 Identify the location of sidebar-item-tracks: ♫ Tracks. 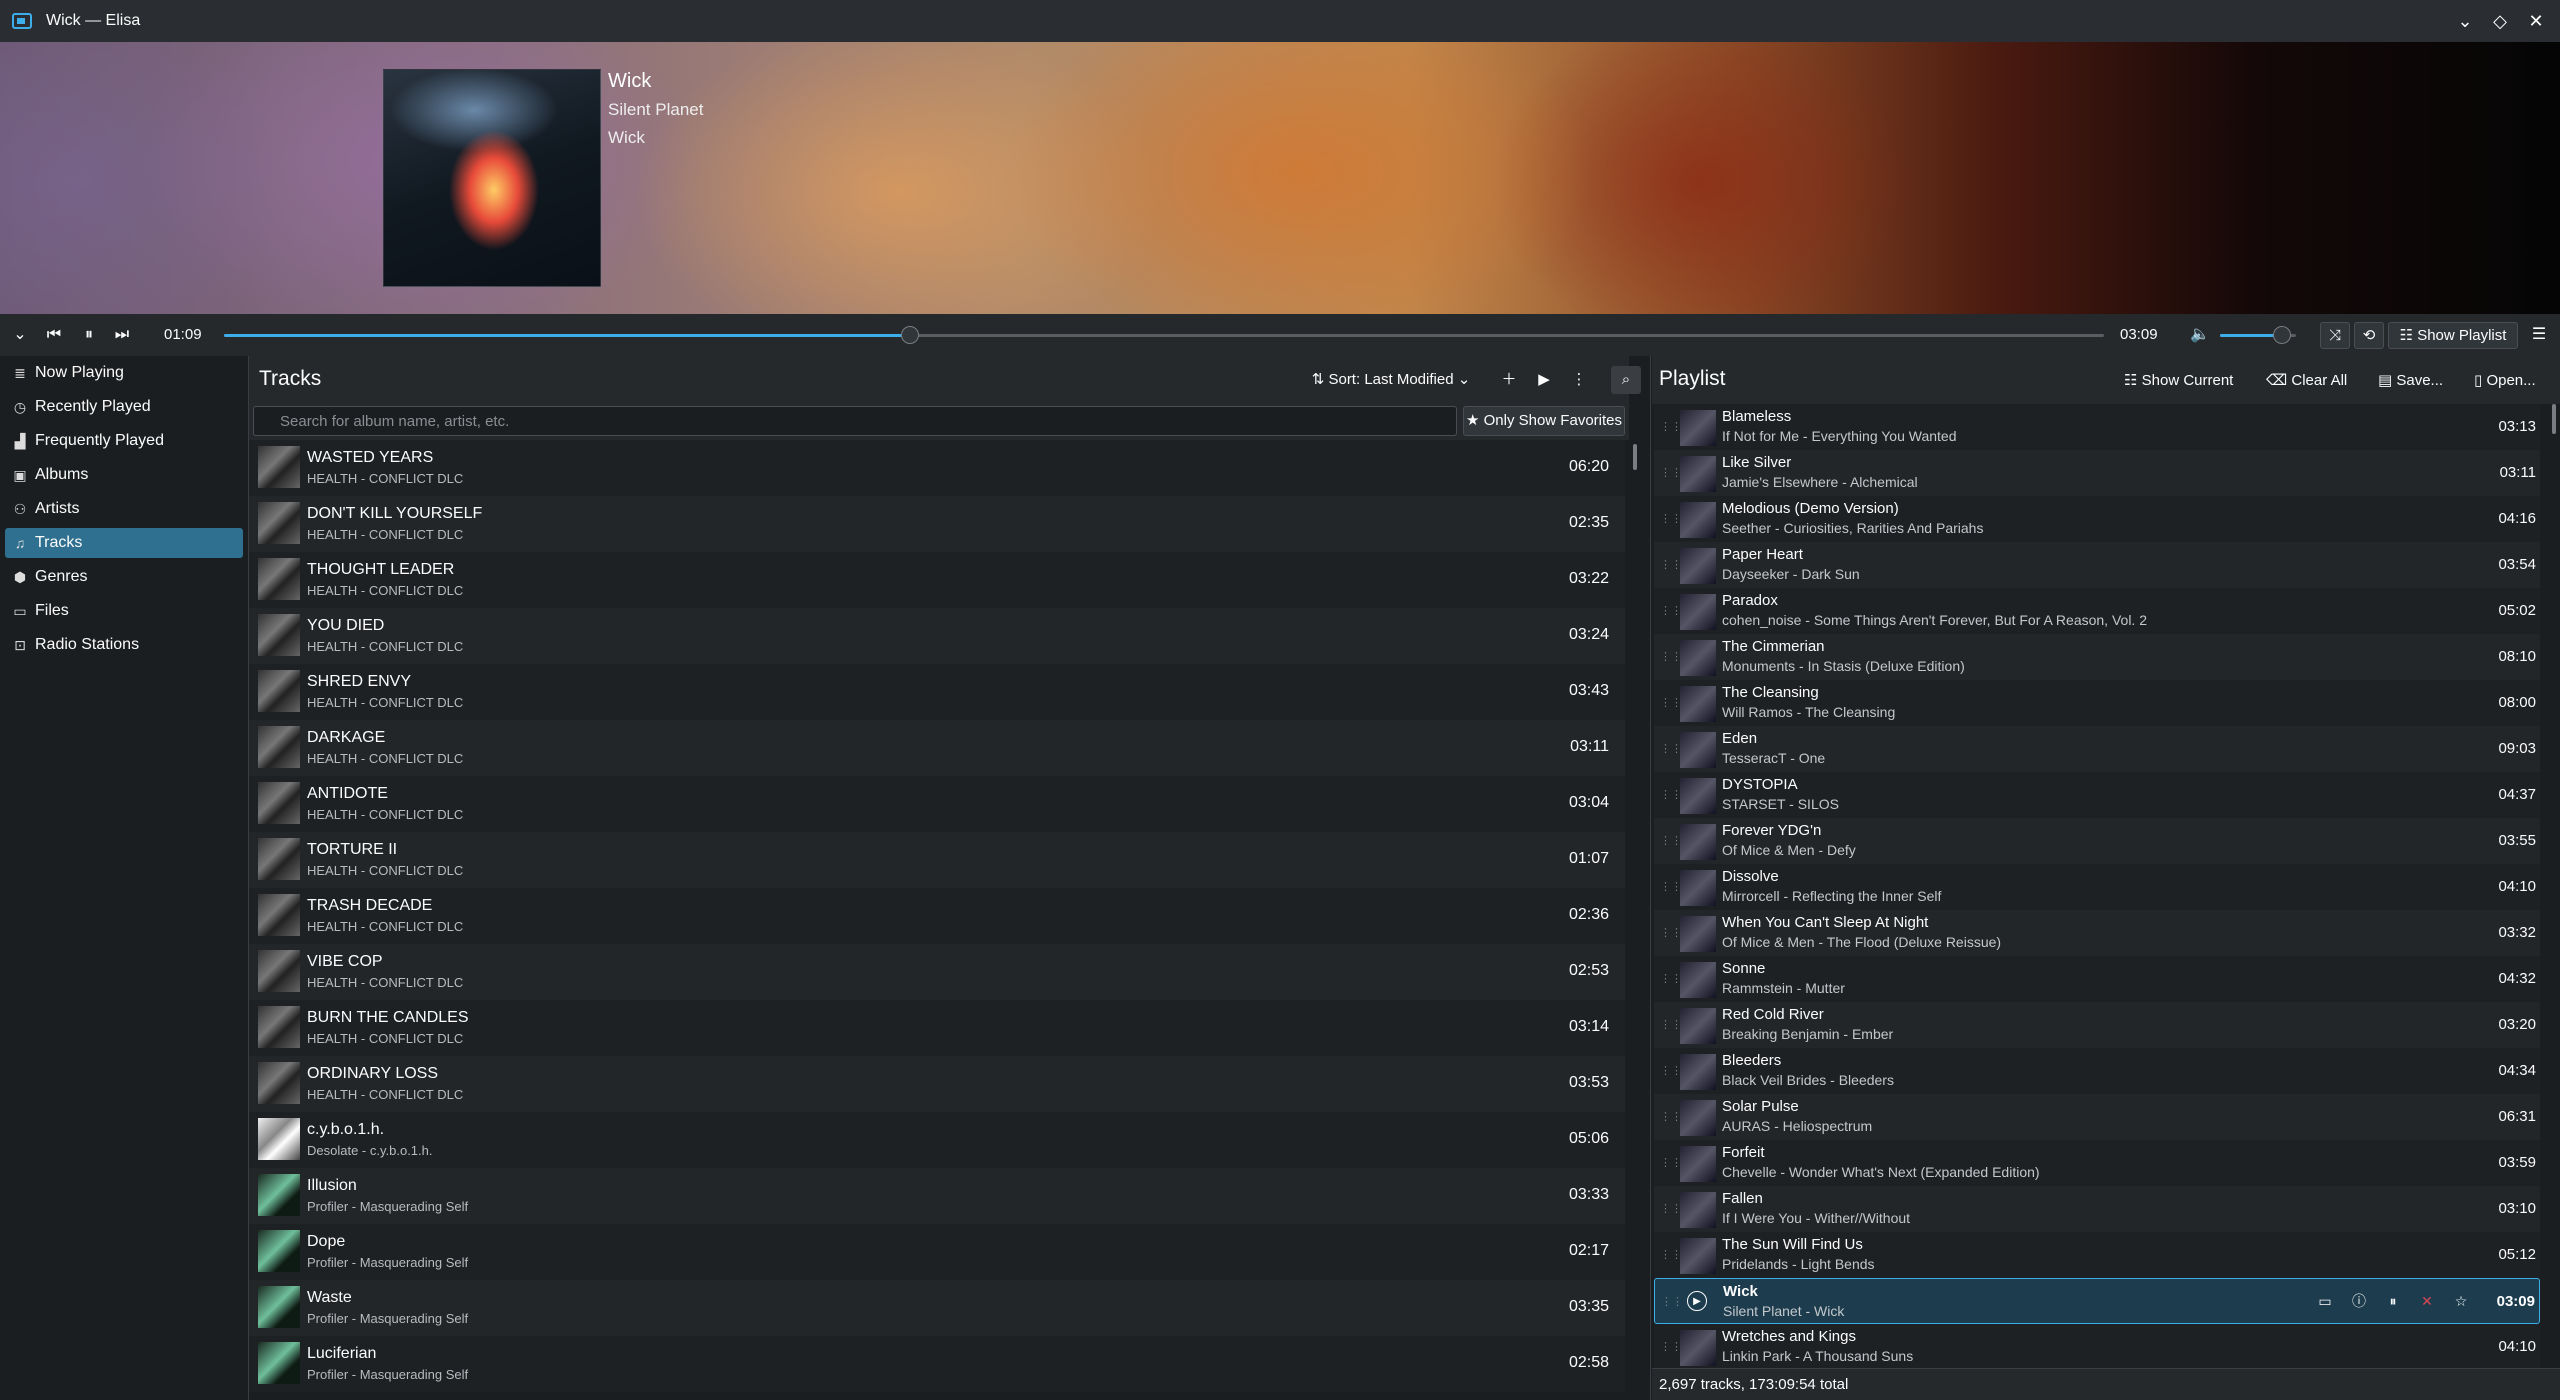
(124, 543).